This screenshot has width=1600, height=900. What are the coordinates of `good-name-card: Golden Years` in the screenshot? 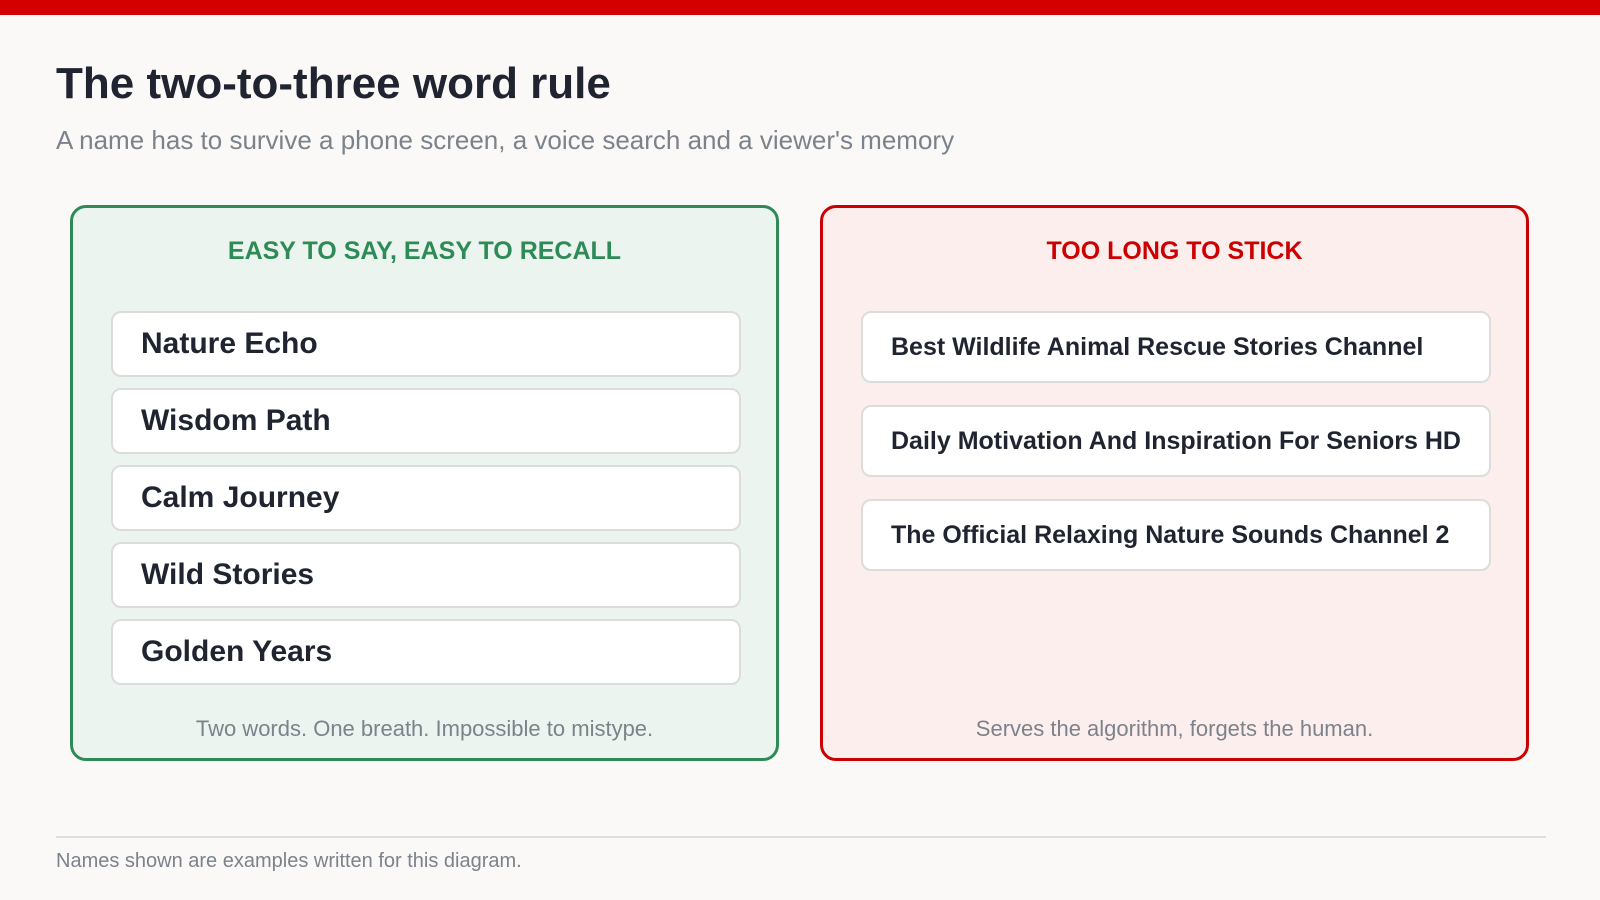 It's located at (426, 652).